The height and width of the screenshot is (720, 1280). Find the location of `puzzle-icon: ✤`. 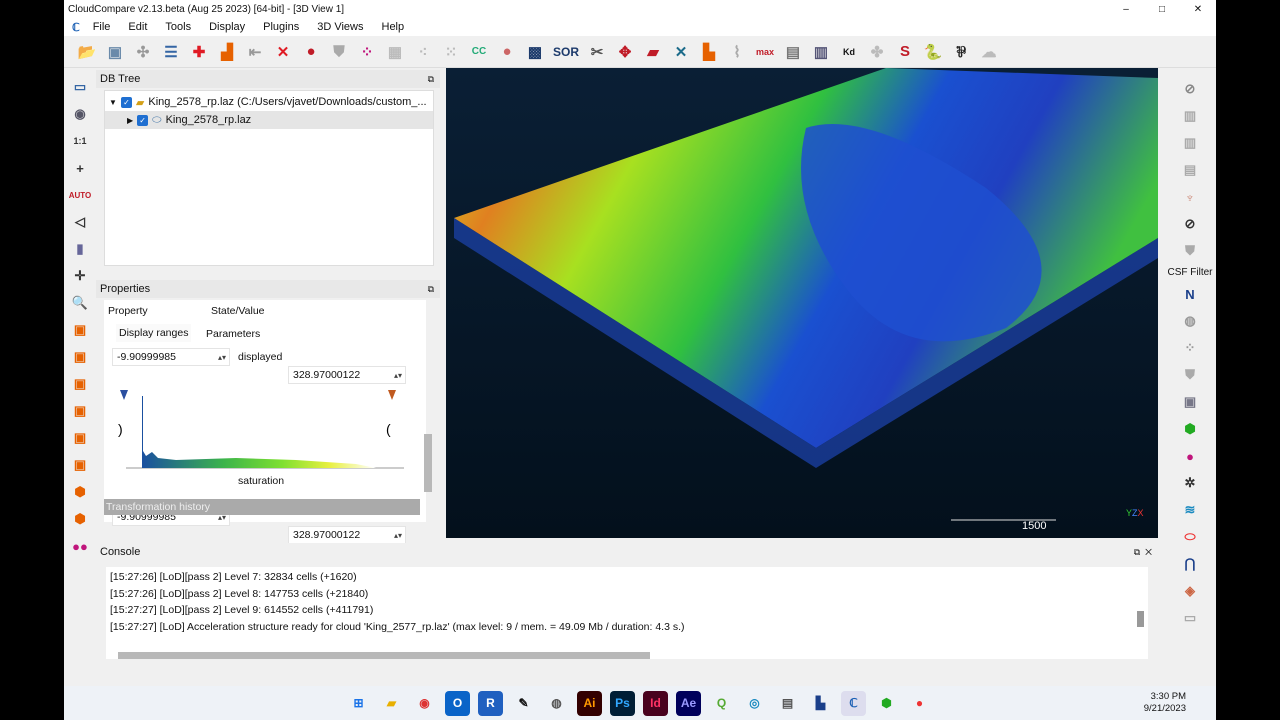

puzzle-icon: ✤ is located at coordinates (877, 52).